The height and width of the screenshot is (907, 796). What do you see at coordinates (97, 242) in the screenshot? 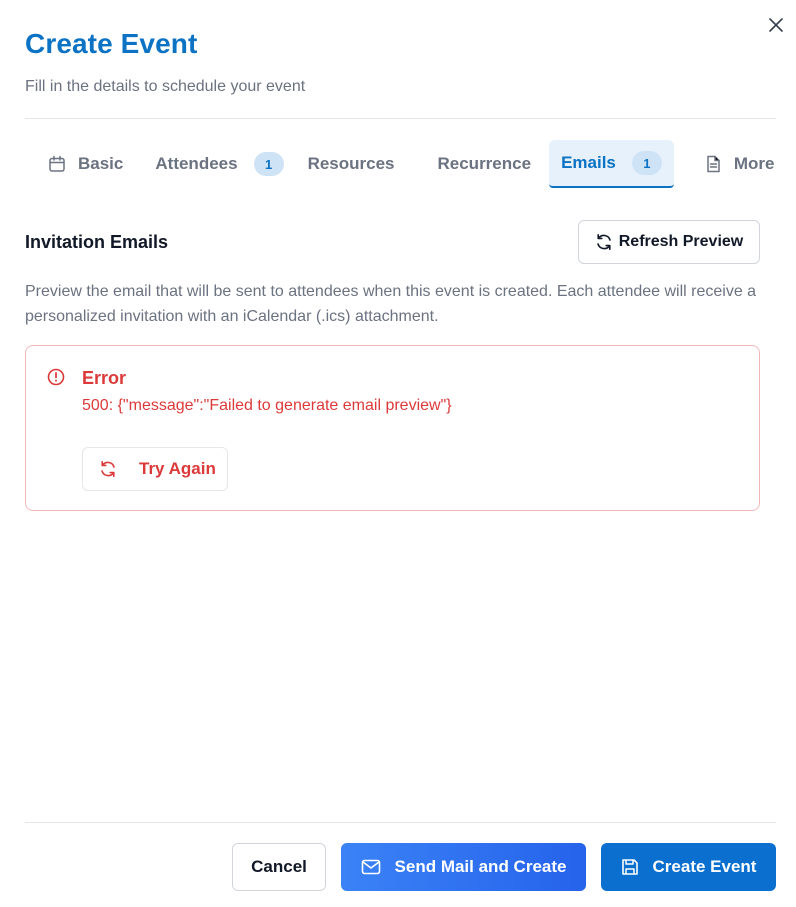
I see `section-title: Invitation Emails` at bounding box center [97, 242].